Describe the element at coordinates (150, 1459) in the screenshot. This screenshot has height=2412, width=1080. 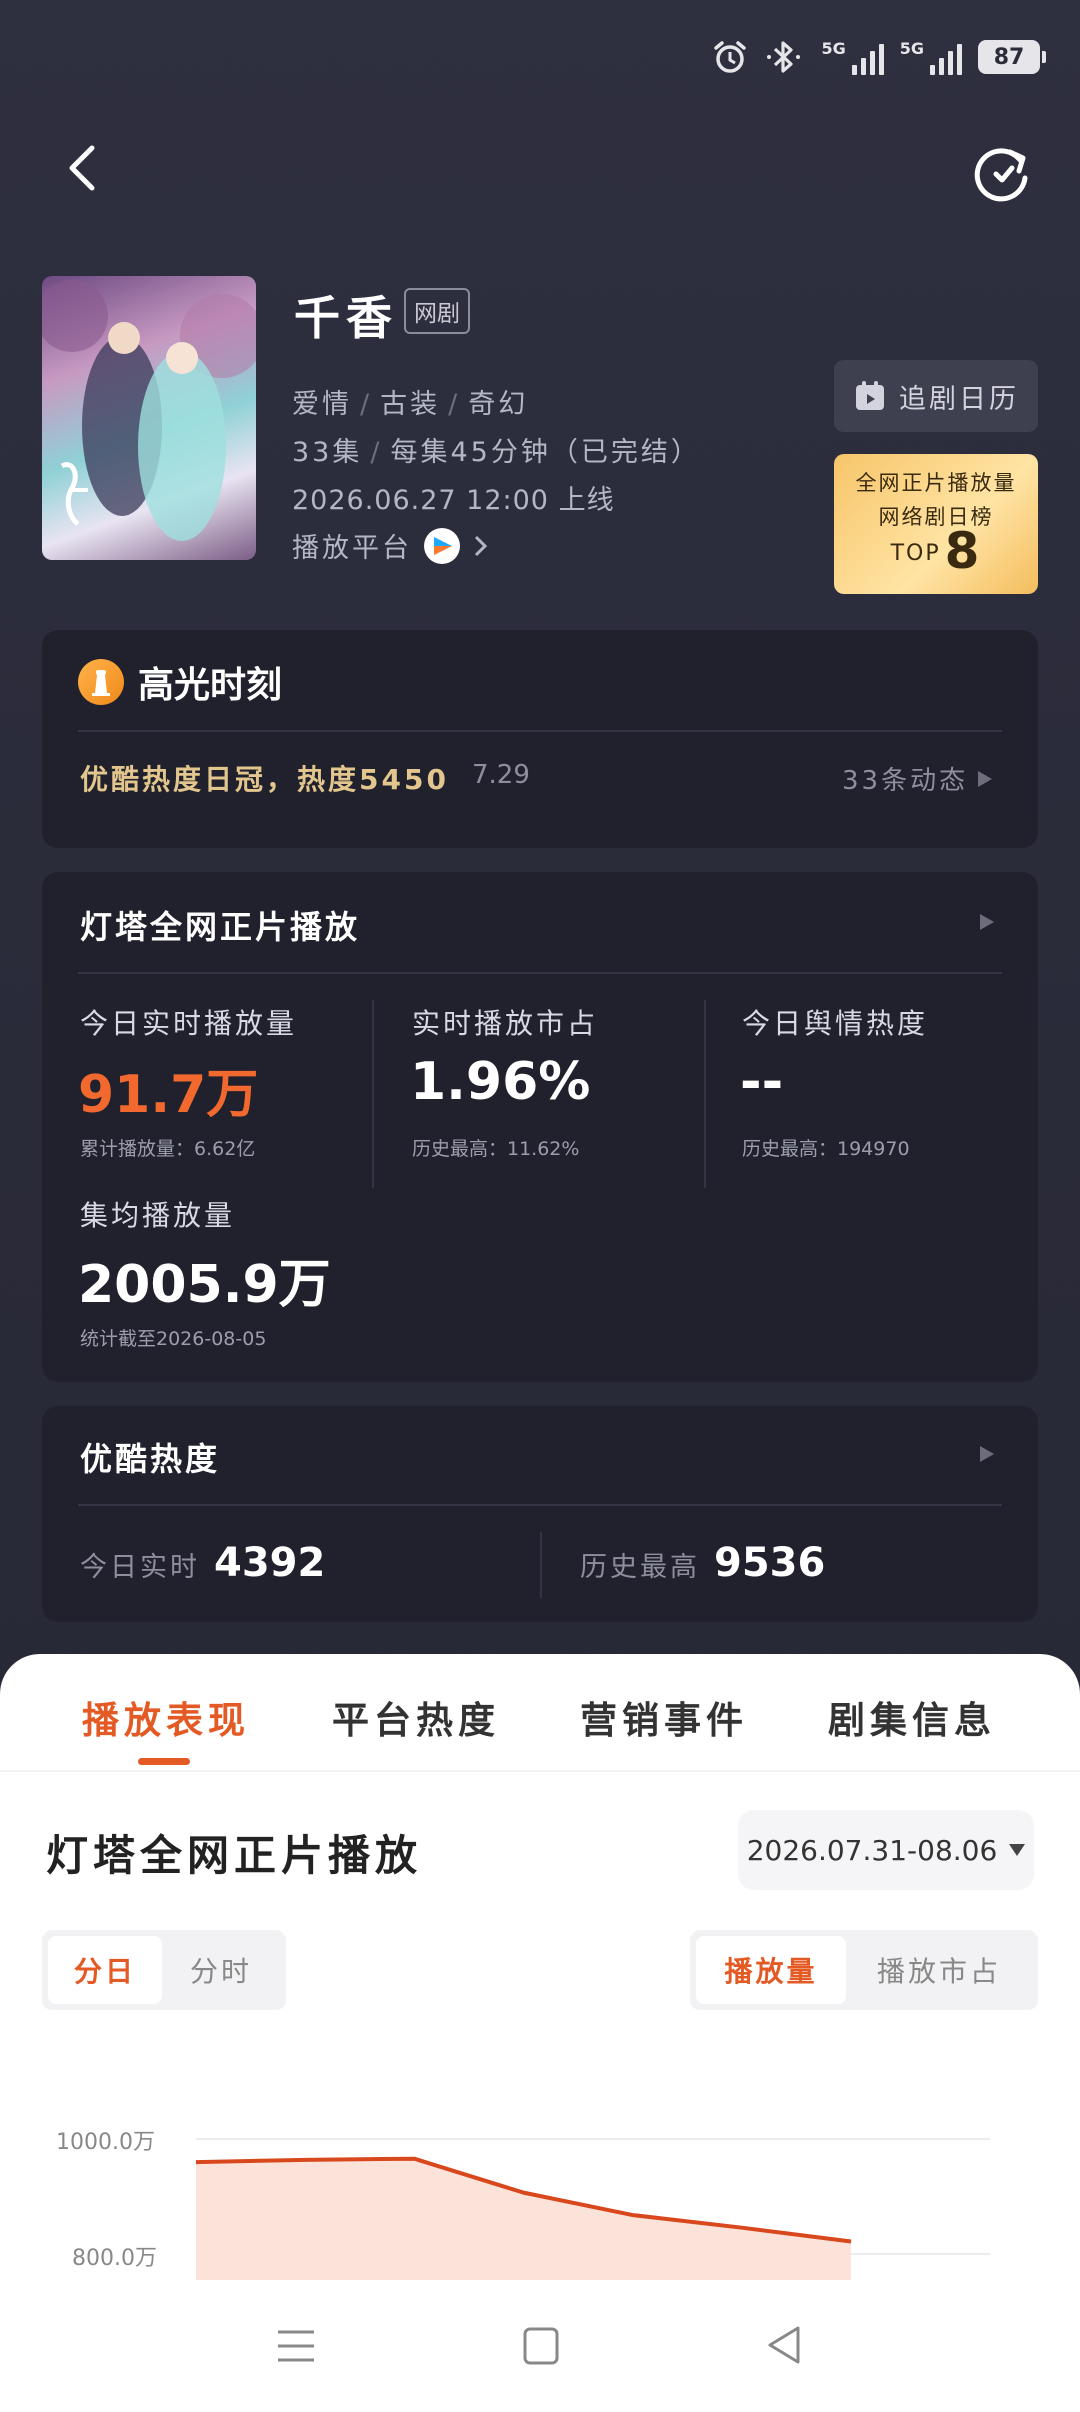
I see `youku-heat-title: 优酷热度` at that location.